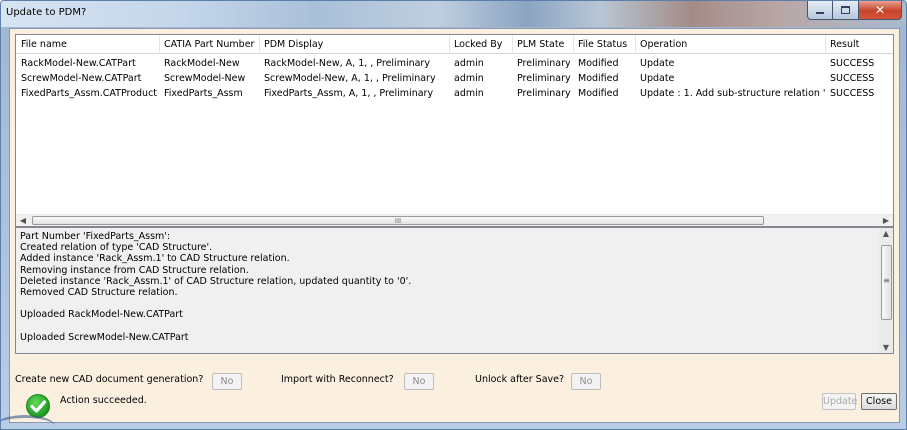 Image resolution: width=907 pixels, height=430 pixels. I want to click on horizontal-scrollbar: ◀ III ▶, so click(454, 220).